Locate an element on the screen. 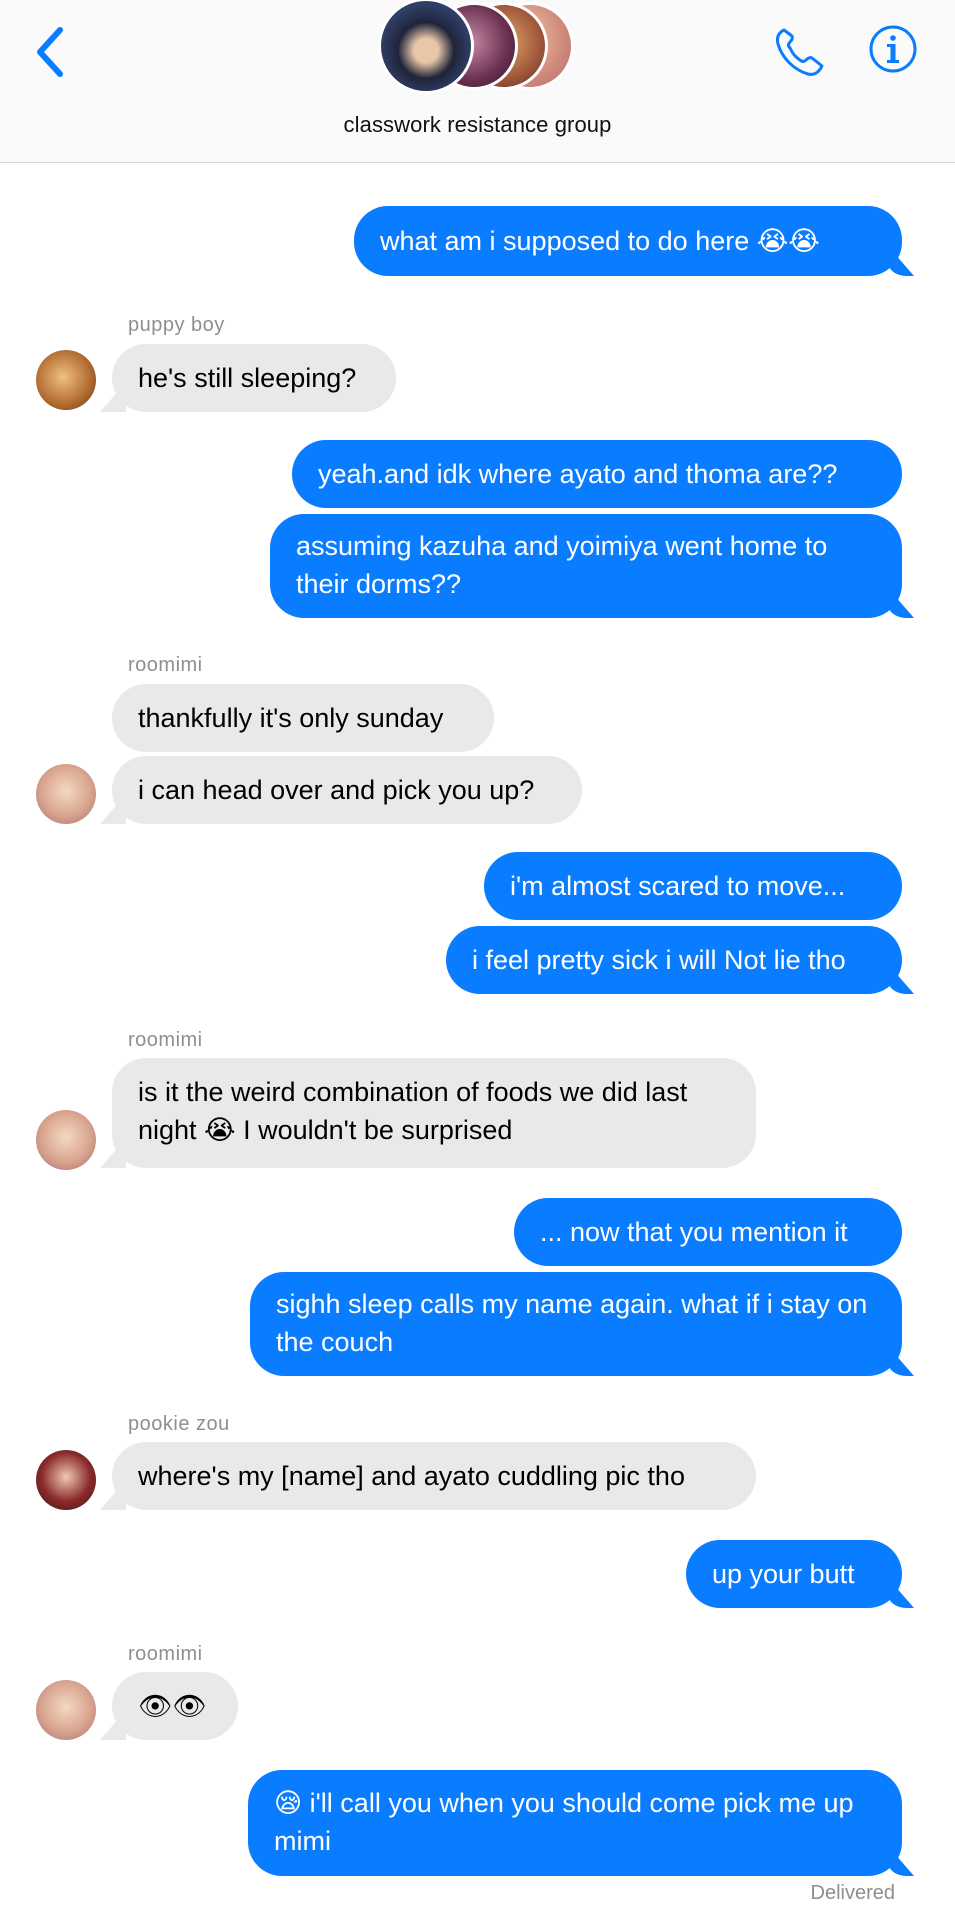  chat-header: classwork resistance group is located at coordinates (477, 81).